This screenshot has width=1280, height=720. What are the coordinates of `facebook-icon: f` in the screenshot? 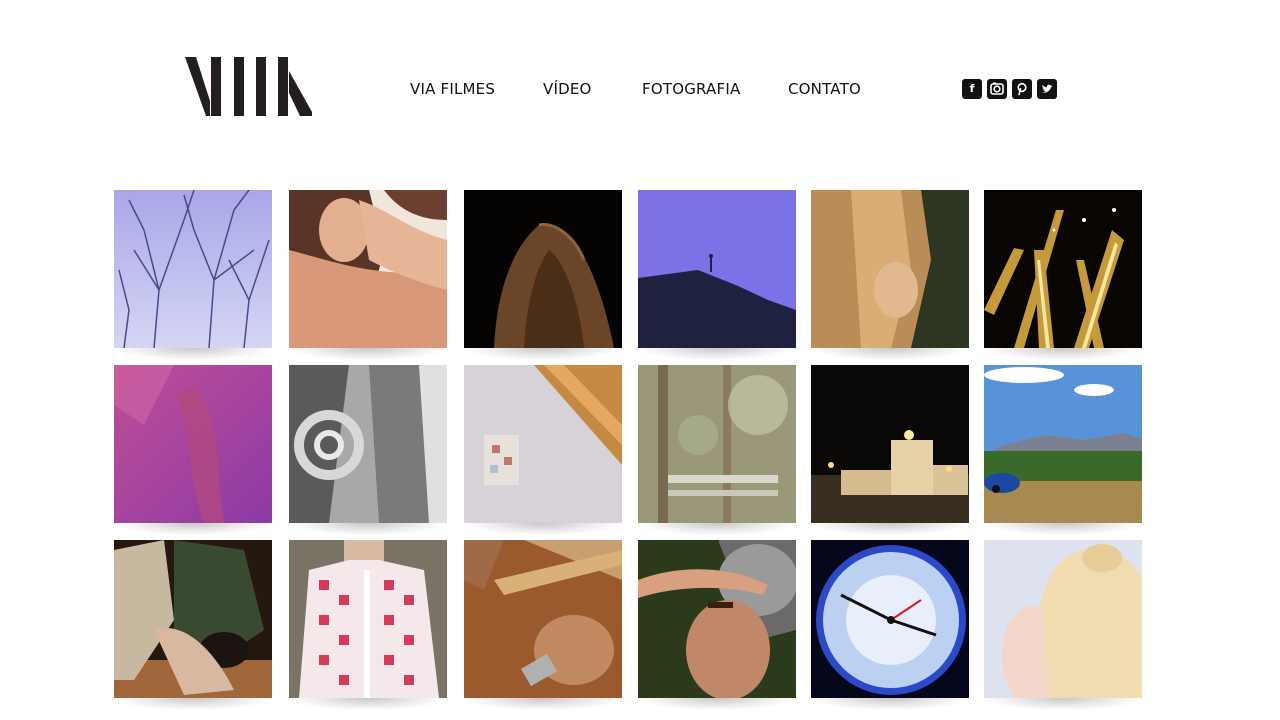 It's located at (972, 89).